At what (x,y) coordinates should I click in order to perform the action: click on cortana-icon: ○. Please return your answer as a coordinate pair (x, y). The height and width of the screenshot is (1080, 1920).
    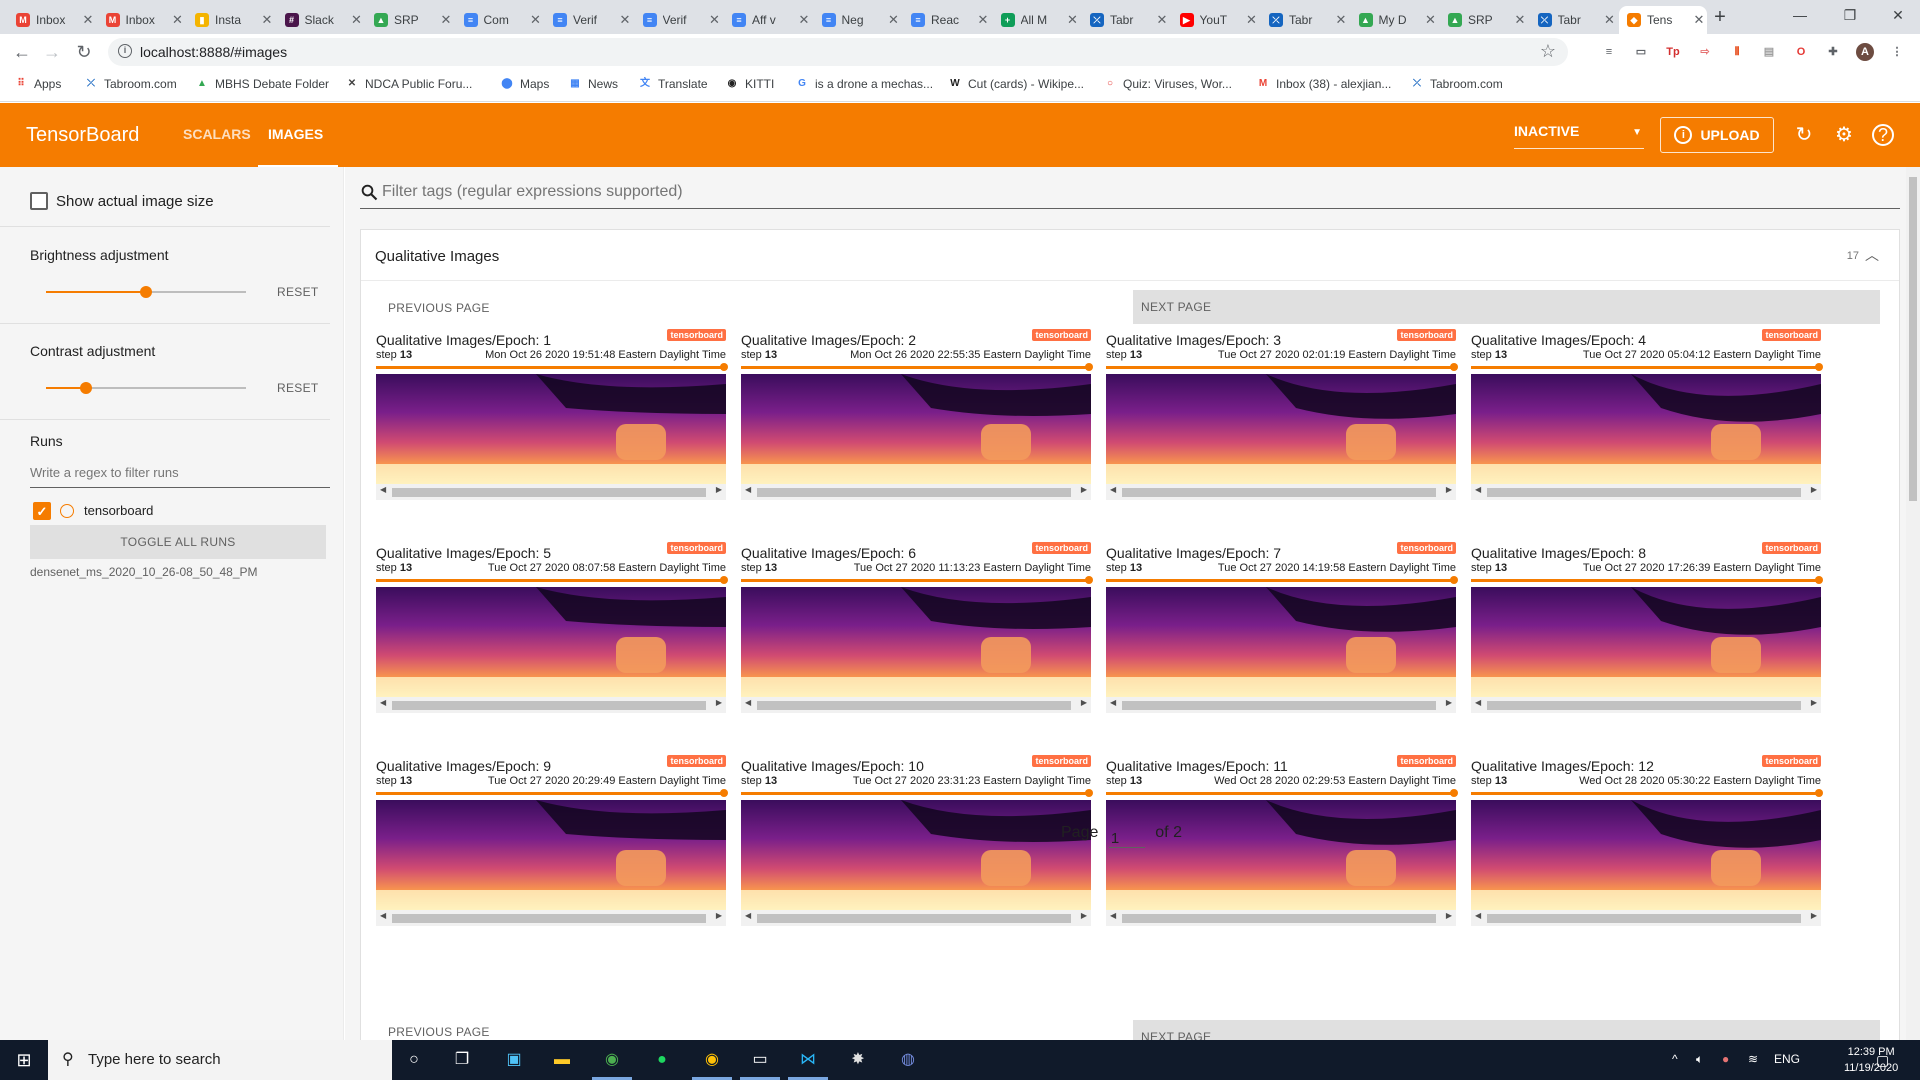
    Looking at the image, I should click on (414, 1060).